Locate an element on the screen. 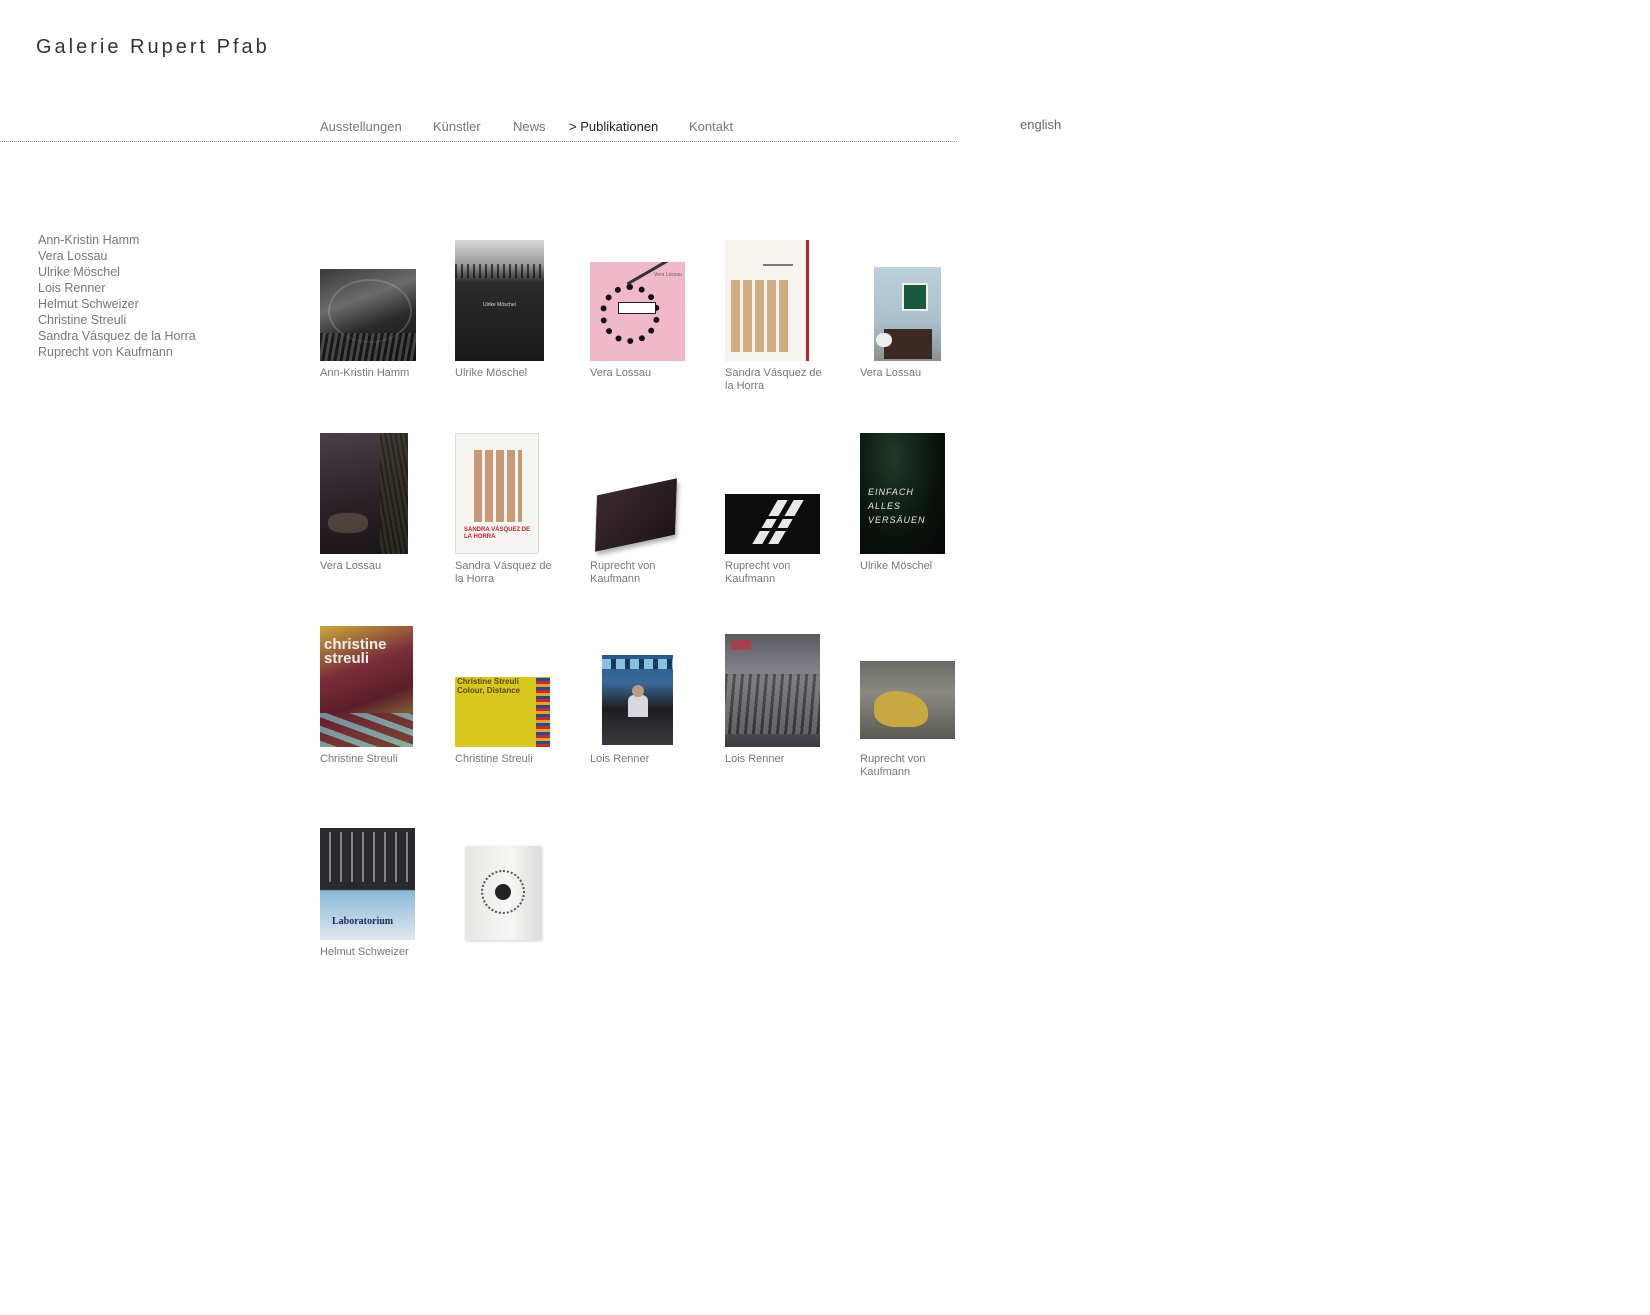 The image size is (1650, 1315). nav-ausstellungen: Ausstellungen is located at coordinates (361, 126).